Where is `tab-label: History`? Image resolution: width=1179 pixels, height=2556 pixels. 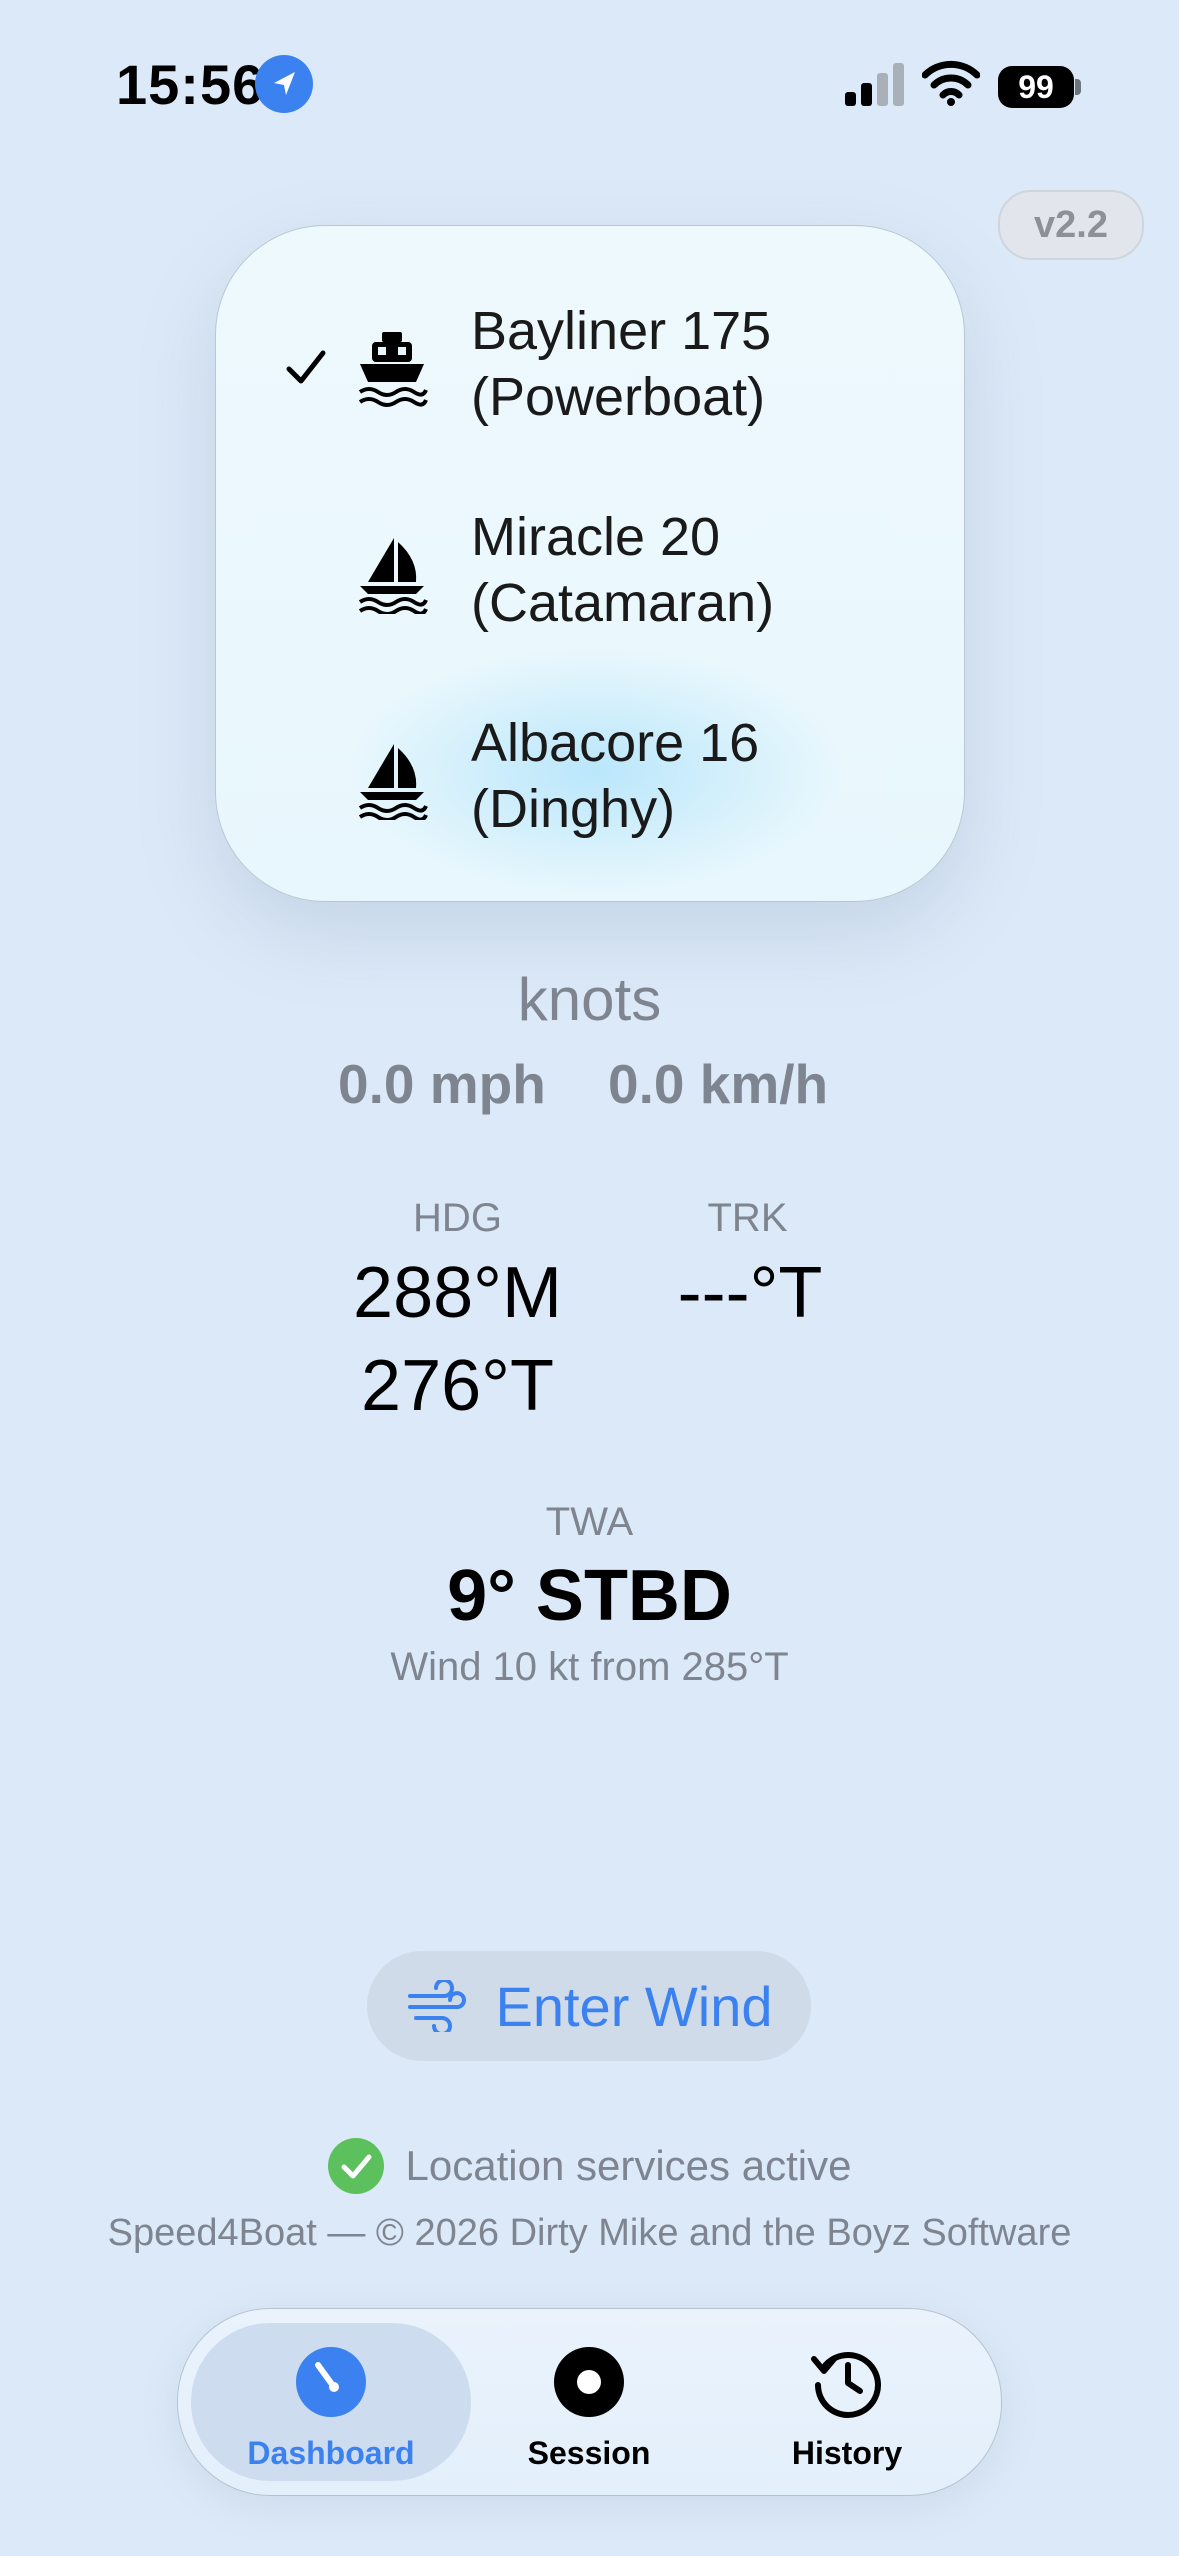
tab-label: History is located at coordinates (847, 2453).